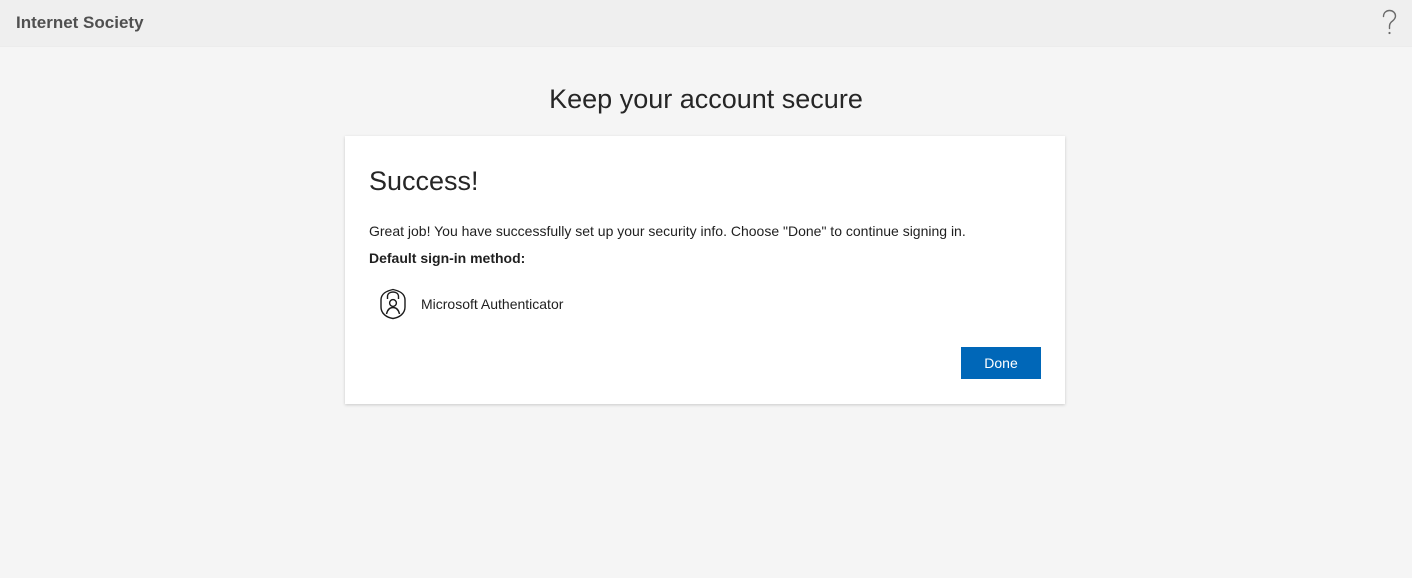  What do you see at coordinates (80, 22) in the screenshot?
I see `organization-name: Internet Society` at bounding box center [80, 22].